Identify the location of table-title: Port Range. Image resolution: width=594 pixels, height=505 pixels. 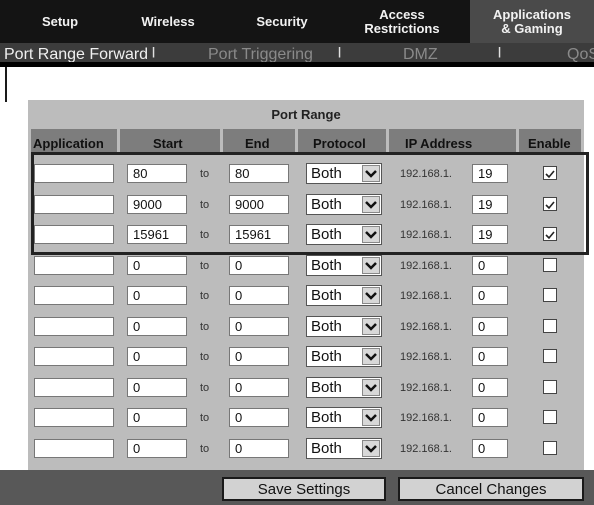
(306, 114).